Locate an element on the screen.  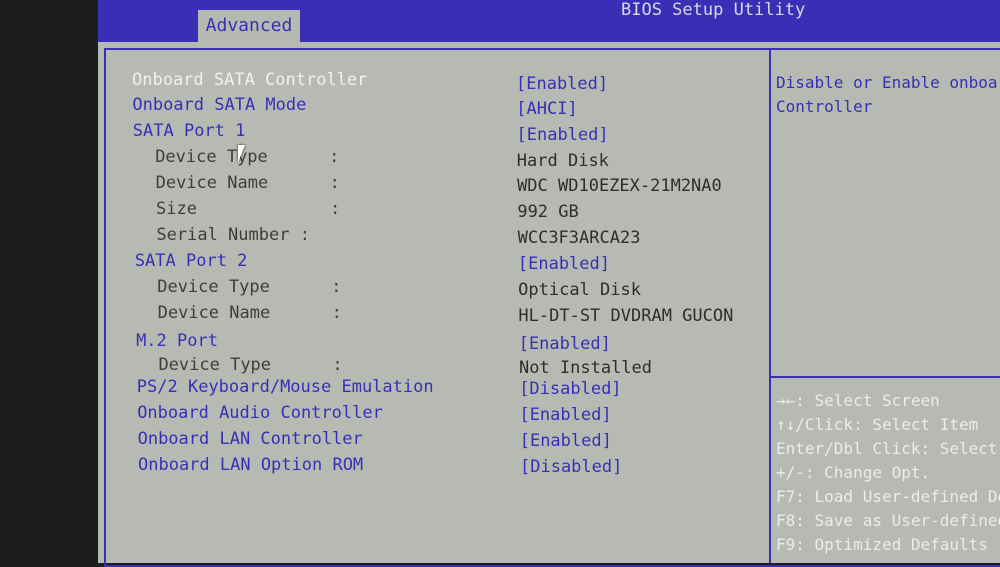
help-line: Controller is located at coordinates (824, 106).